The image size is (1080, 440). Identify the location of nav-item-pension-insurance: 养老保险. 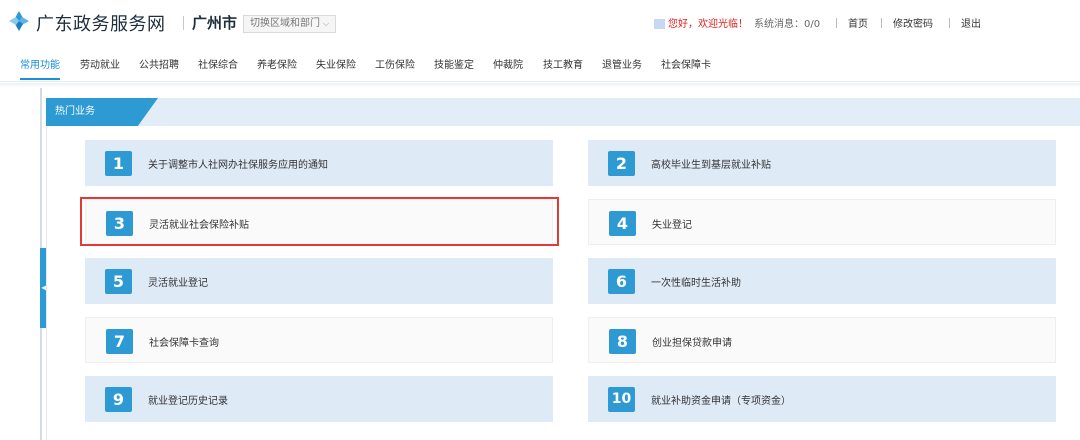
(277, 68).